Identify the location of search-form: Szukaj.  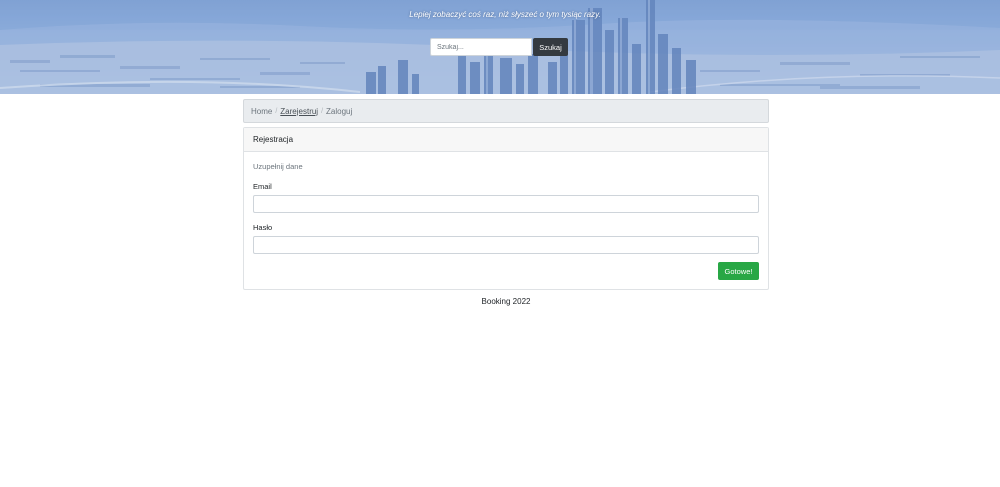
(499, 47).